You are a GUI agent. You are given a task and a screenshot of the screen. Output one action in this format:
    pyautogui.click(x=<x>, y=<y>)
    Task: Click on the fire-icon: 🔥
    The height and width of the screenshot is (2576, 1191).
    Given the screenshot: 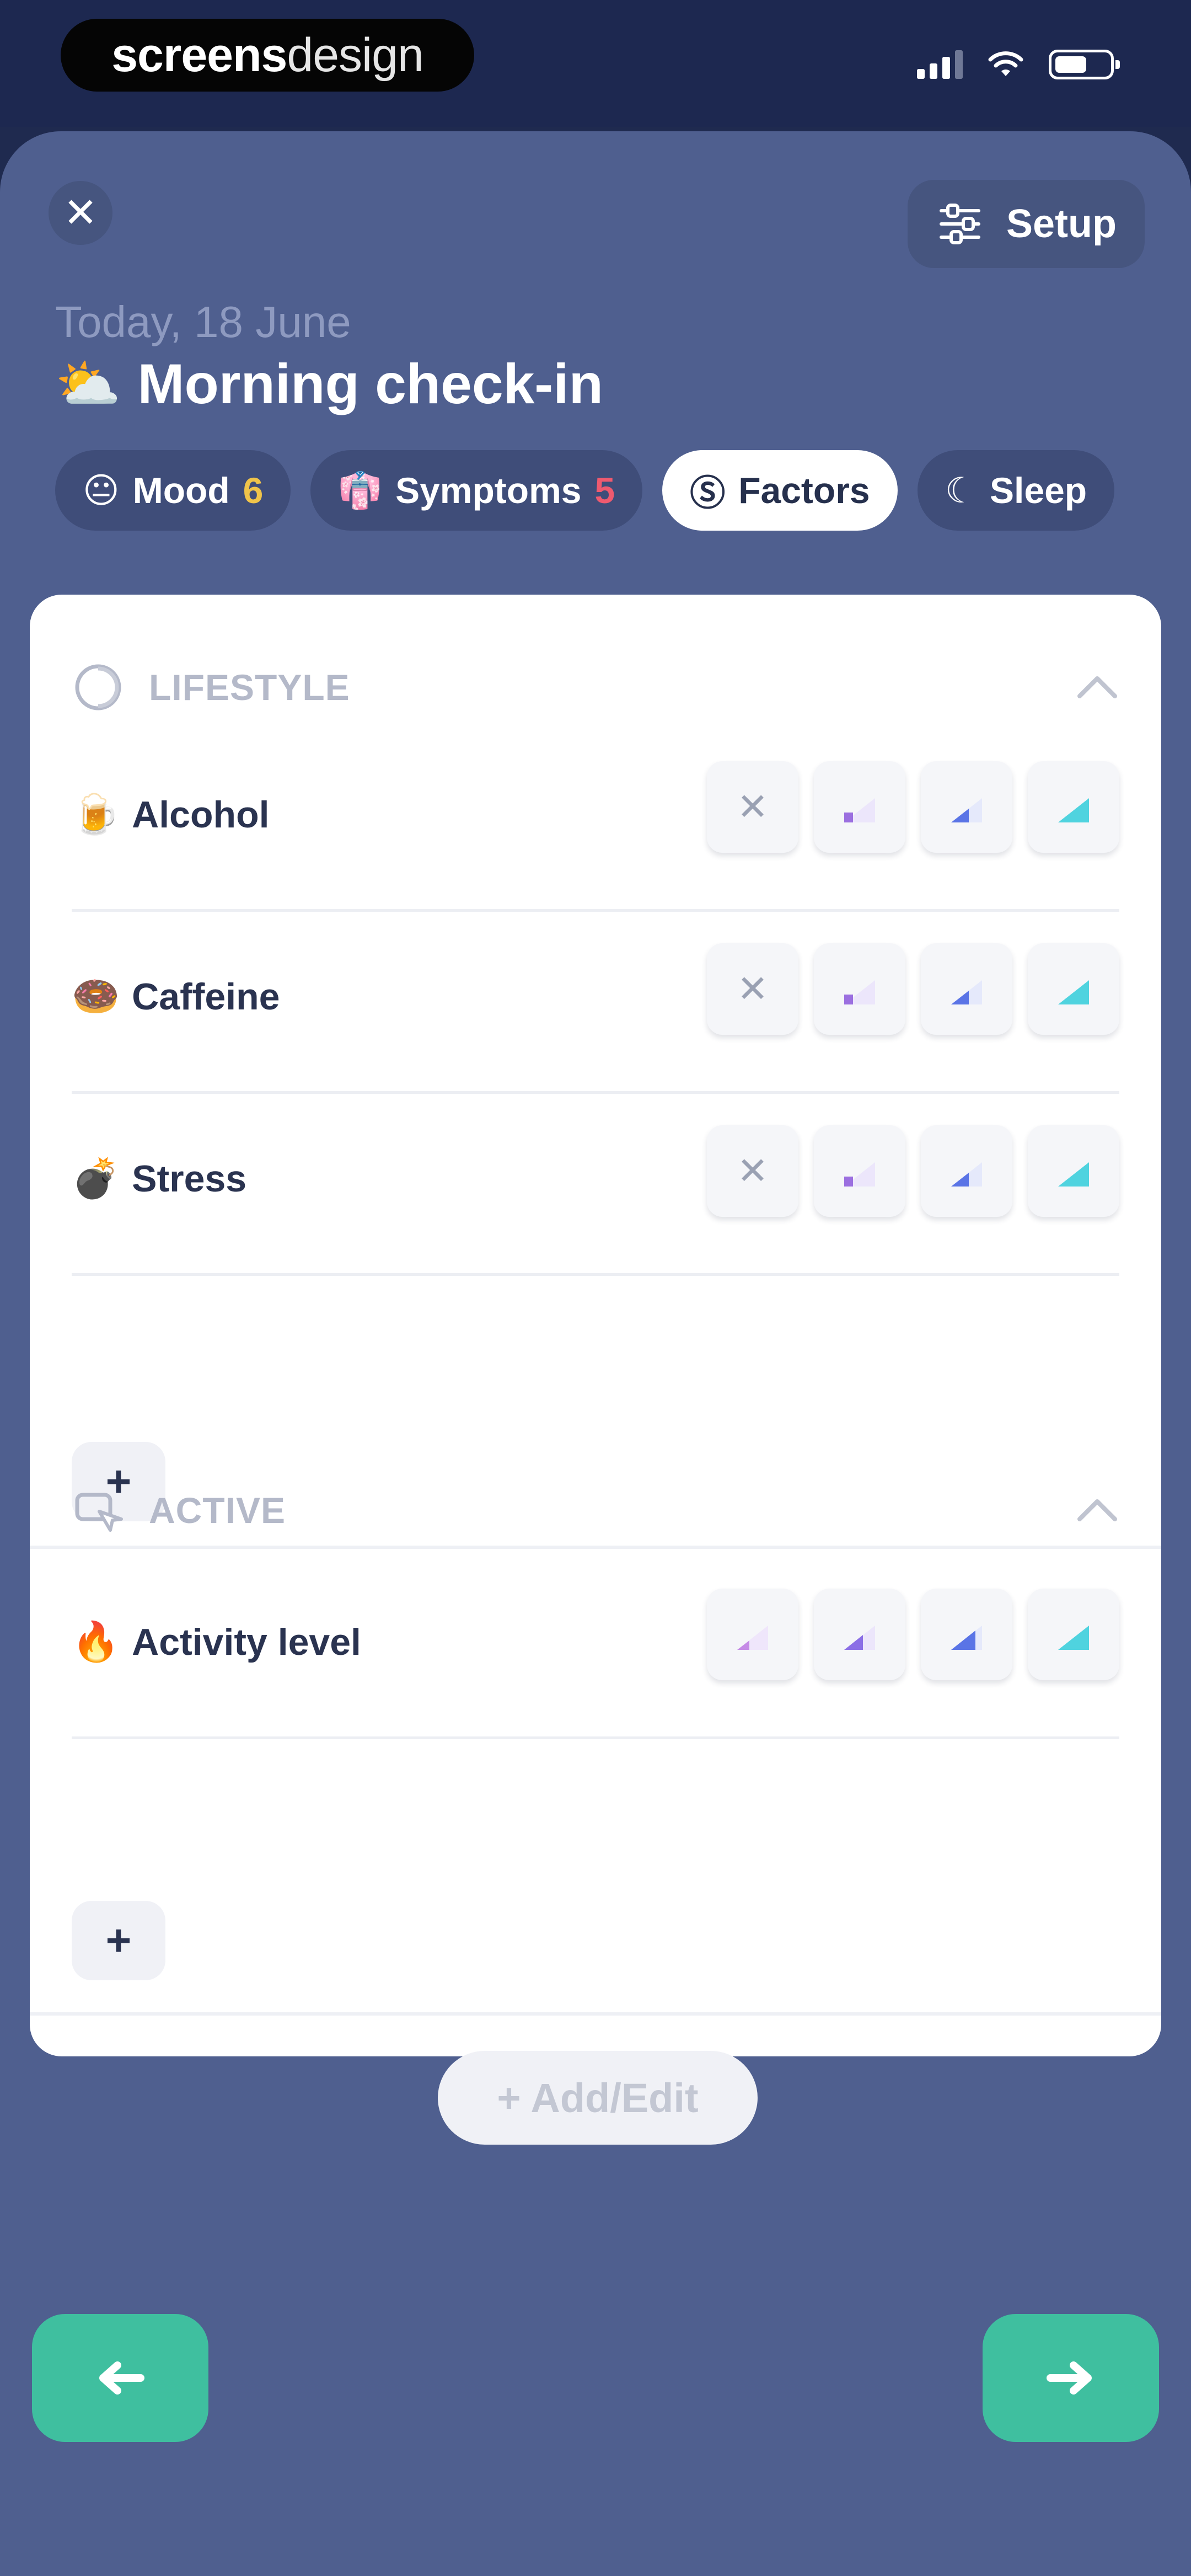 What is the action you would take?
    pyautogui.click(x=96, y=1641)
    